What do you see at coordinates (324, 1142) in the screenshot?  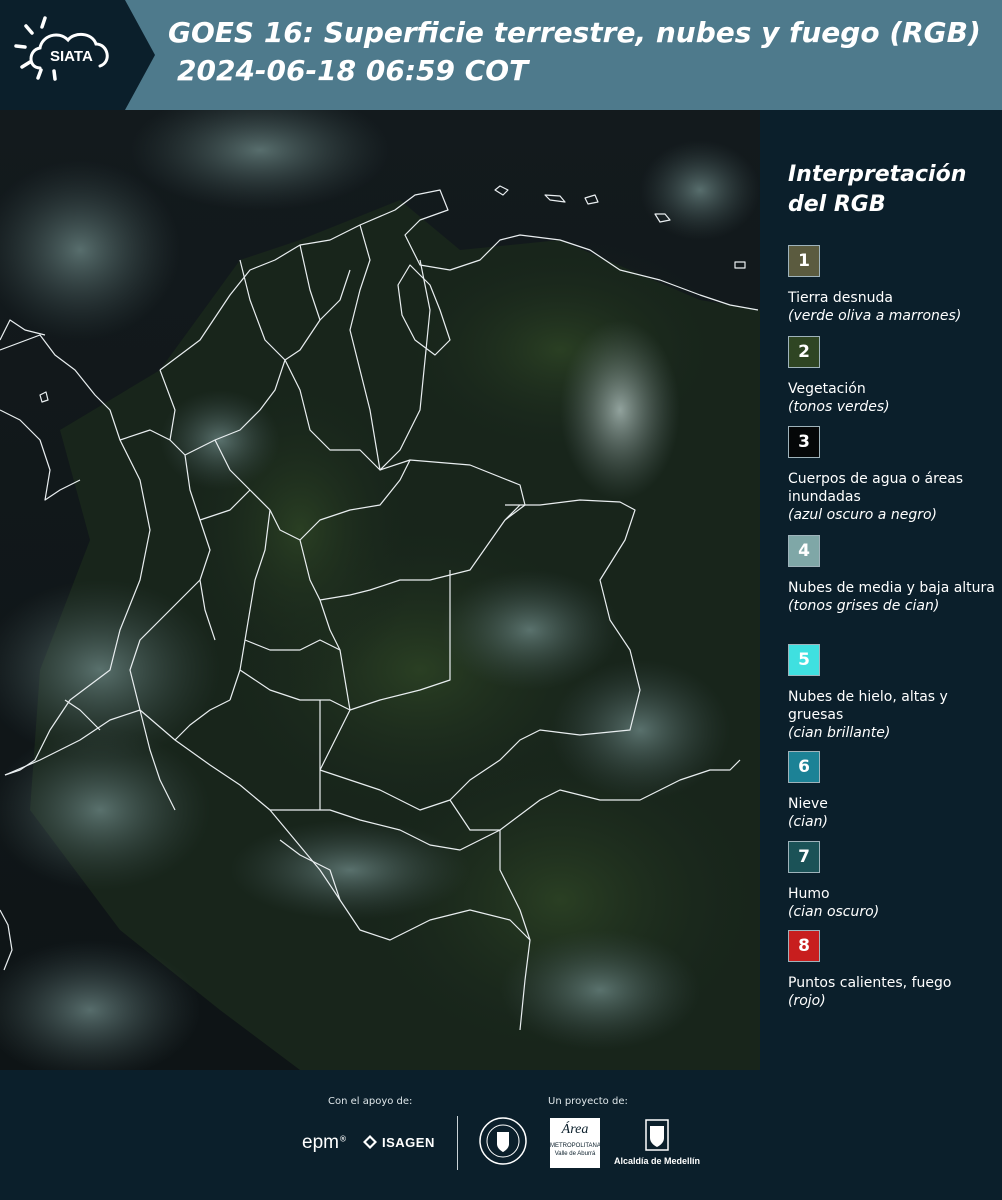 I see `epm-logo: epm®` at bounding box center [324, 1142].